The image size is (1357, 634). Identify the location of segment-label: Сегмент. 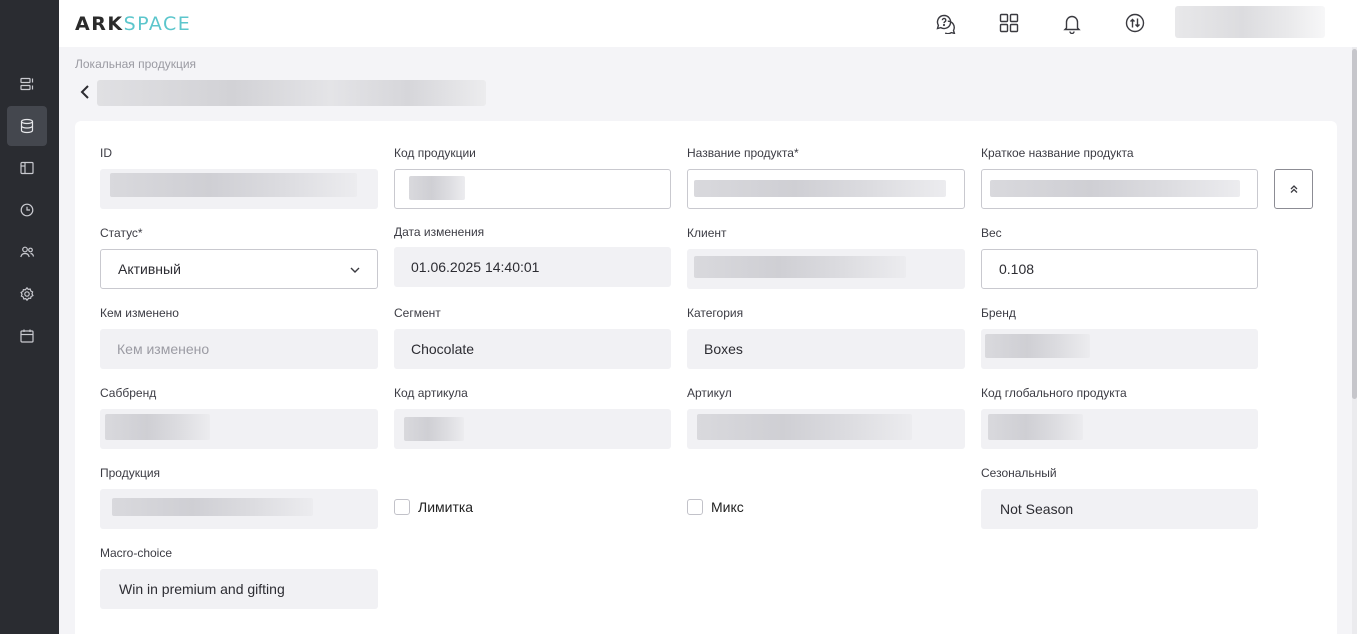
(417, 313).